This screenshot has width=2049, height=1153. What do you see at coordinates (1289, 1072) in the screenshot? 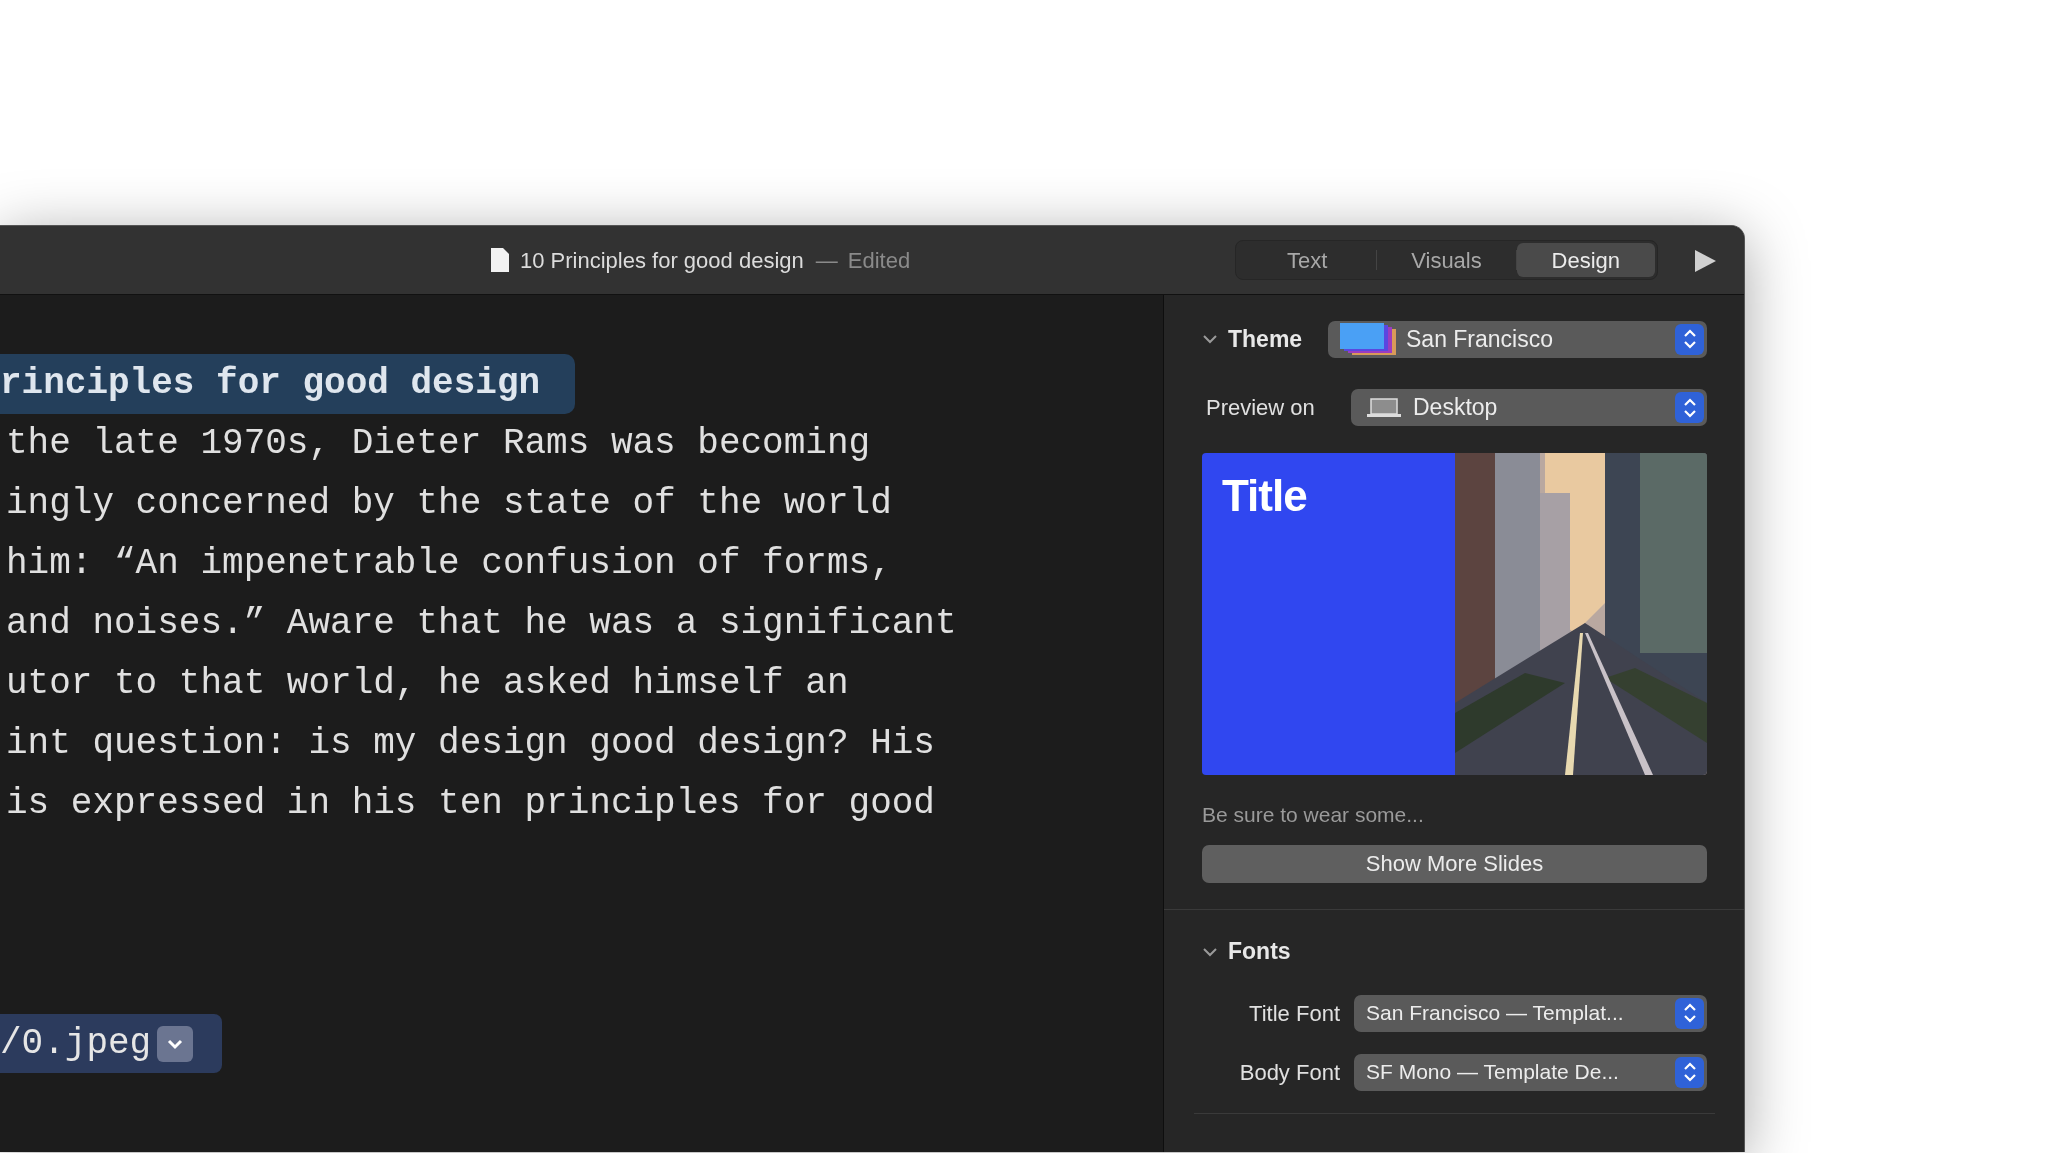
I see `field-label: Body Font` at bounding box center [1289, 1072].